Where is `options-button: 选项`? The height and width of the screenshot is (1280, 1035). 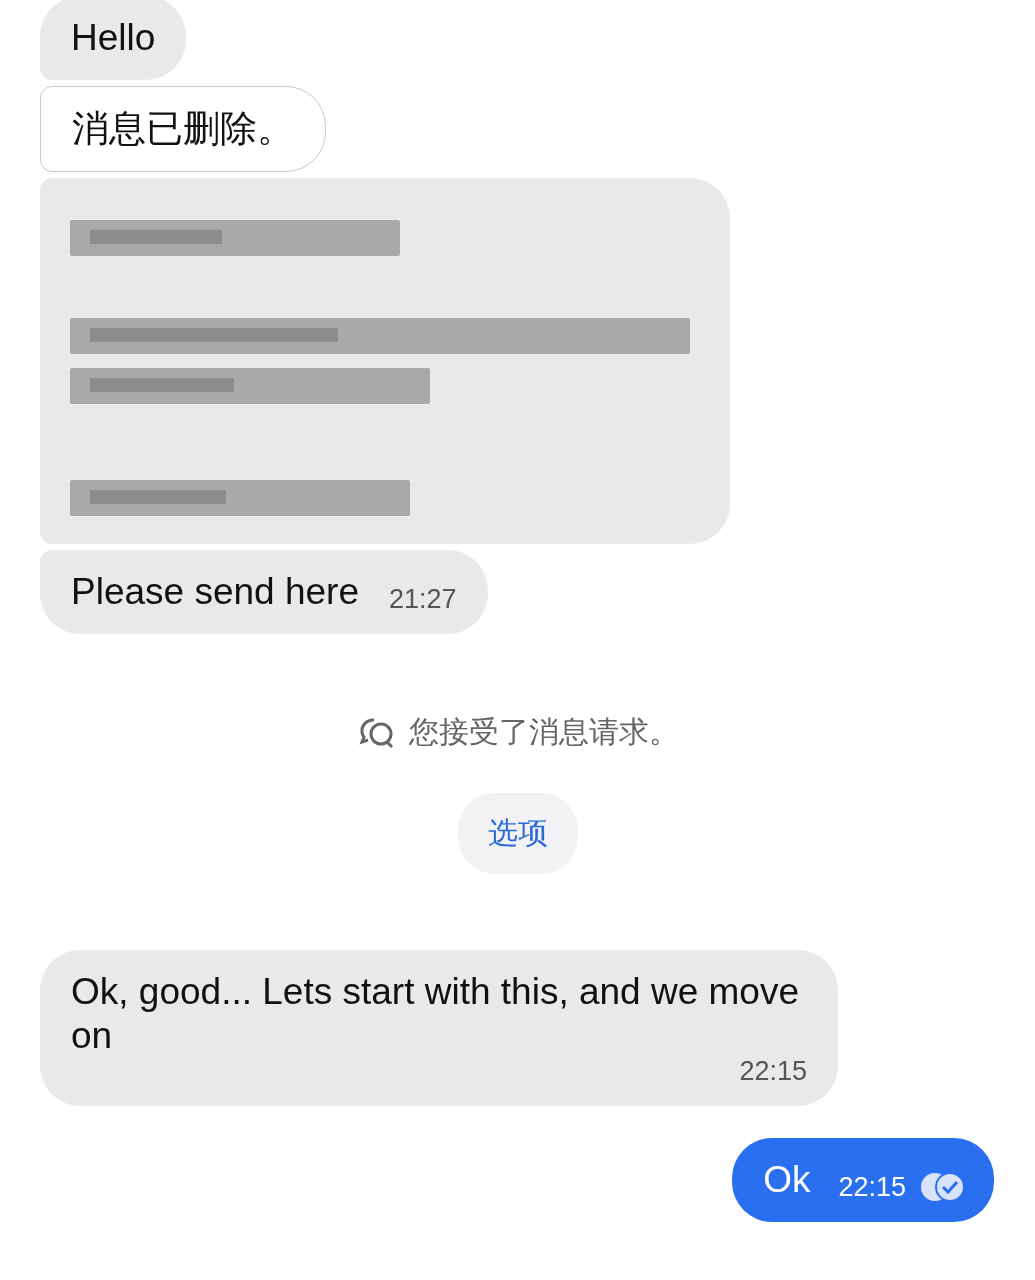 options-button: 选项 is located at coordinates (517, 833).